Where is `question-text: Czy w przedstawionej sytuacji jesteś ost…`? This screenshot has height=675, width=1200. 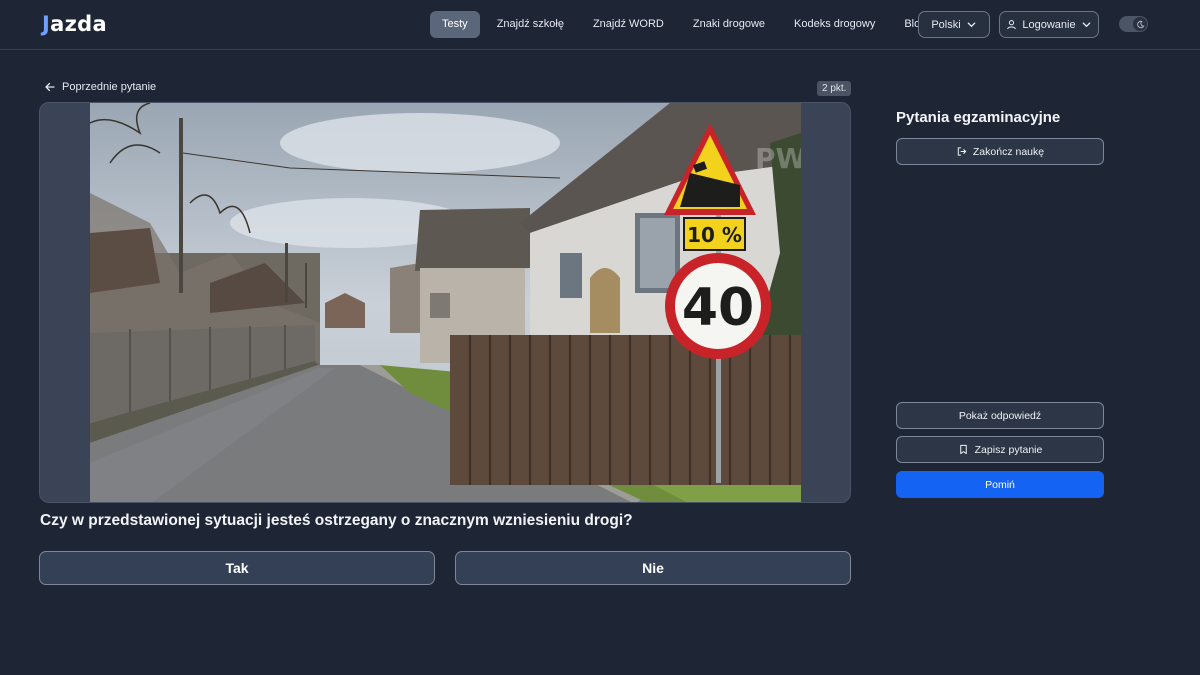 question-text: Czy w przedstawionej sytuacji jesteś ost… is located at coordinates (336, 520).